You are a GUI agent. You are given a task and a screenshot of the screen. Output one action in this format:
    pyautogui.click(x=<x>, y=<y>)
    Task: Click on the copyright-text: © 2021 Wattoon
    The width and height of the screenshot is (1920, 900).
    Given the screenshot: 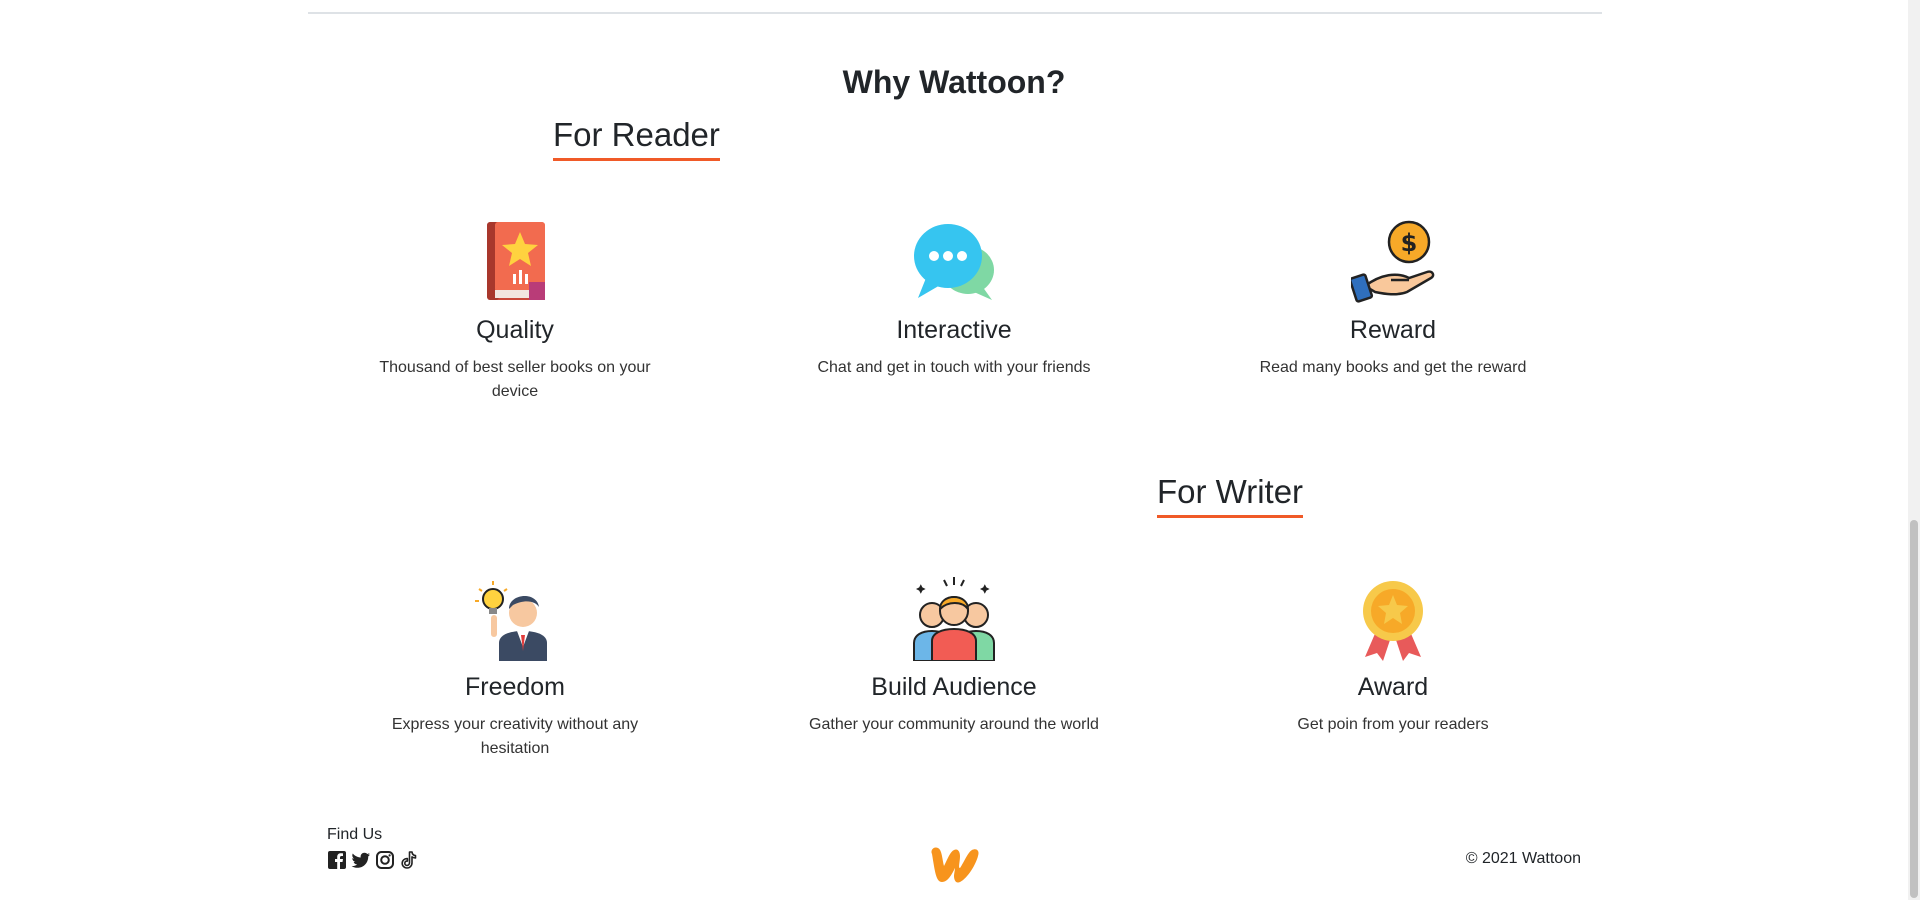 What is the action you would take?
    pyautogui.click(x=1523, y=858)
    